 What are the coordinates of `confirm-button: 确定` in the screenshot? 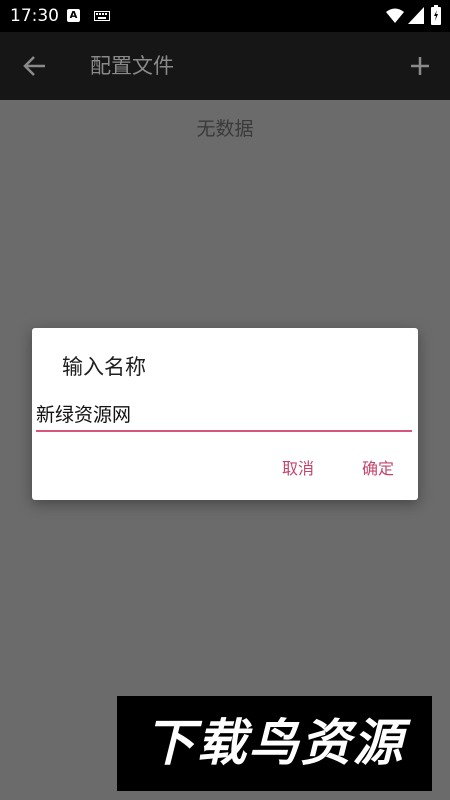 It's located at (378, 469).